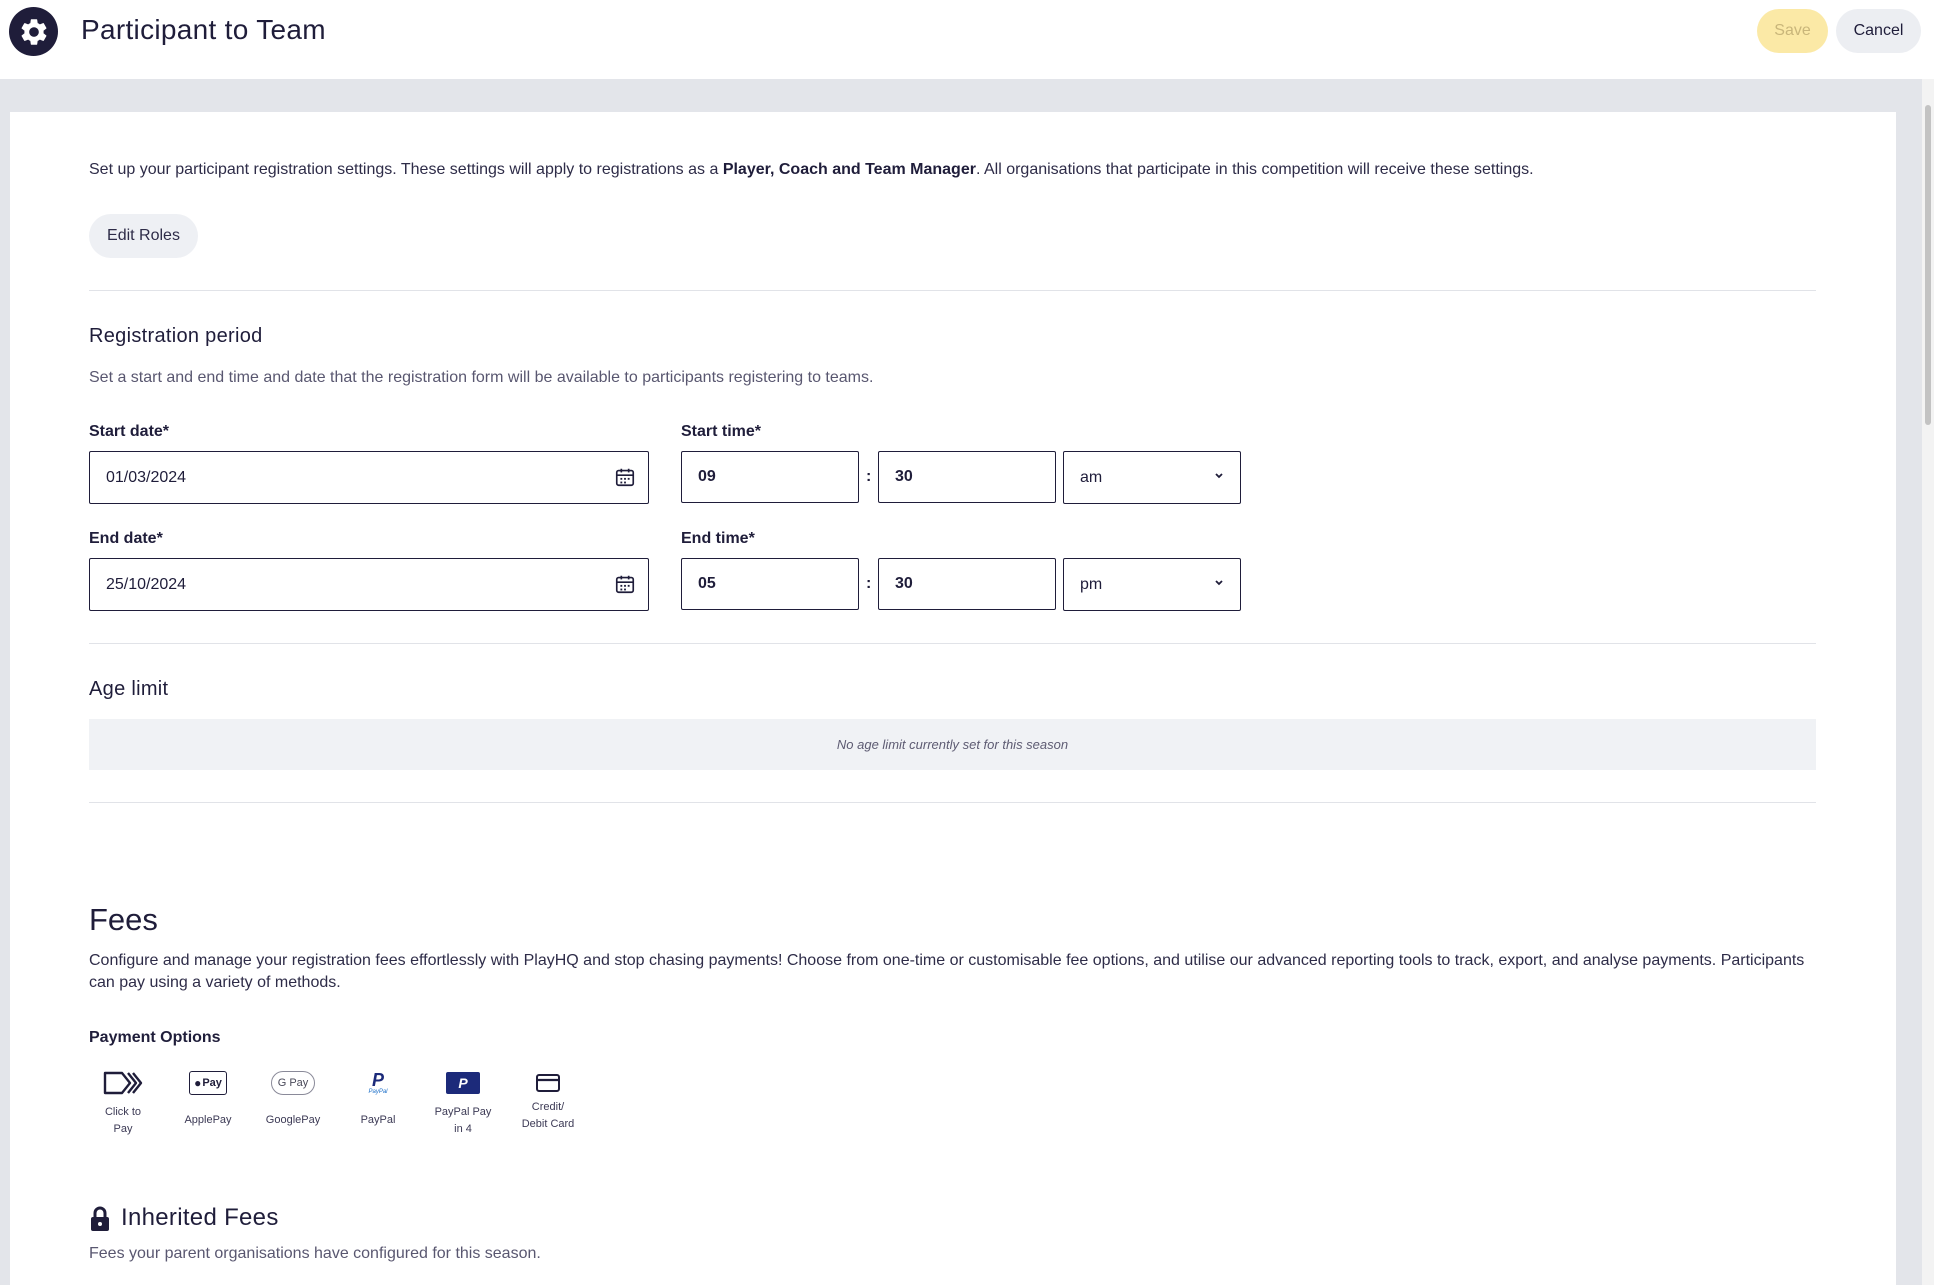 The height and width of the screenshot is (1285, 1934). I want to click on payment-option-label: Pay, so click(123, 1129).